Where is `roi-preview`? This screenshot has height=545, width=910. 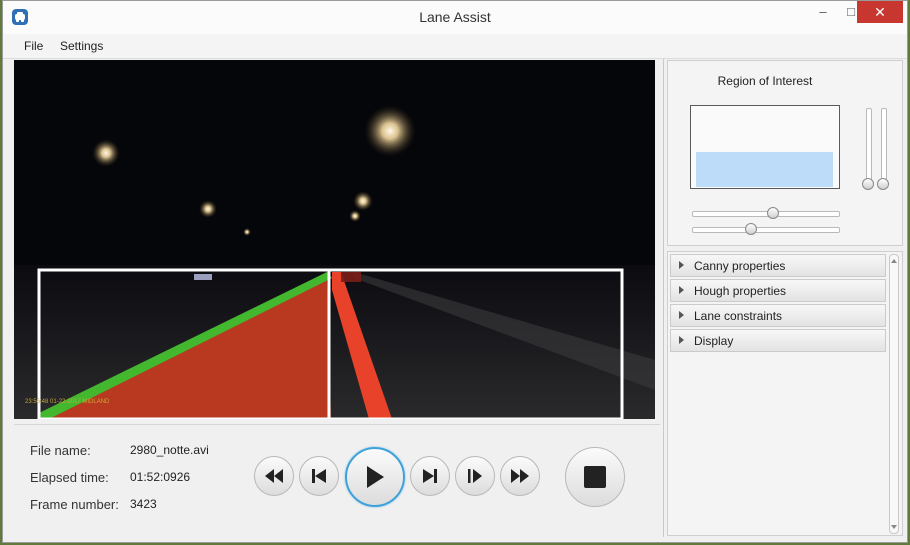 roi-preview is located at coordinates (765, 147).